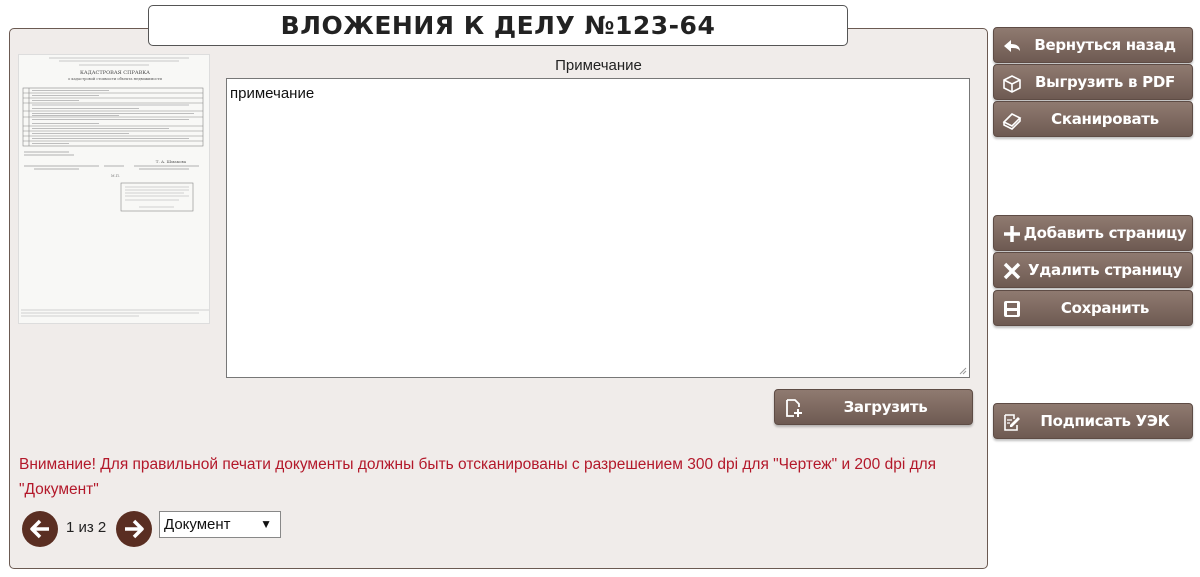  I want to click on export-pdf-button: Выгрузить в PDF, so click(1093, 82).